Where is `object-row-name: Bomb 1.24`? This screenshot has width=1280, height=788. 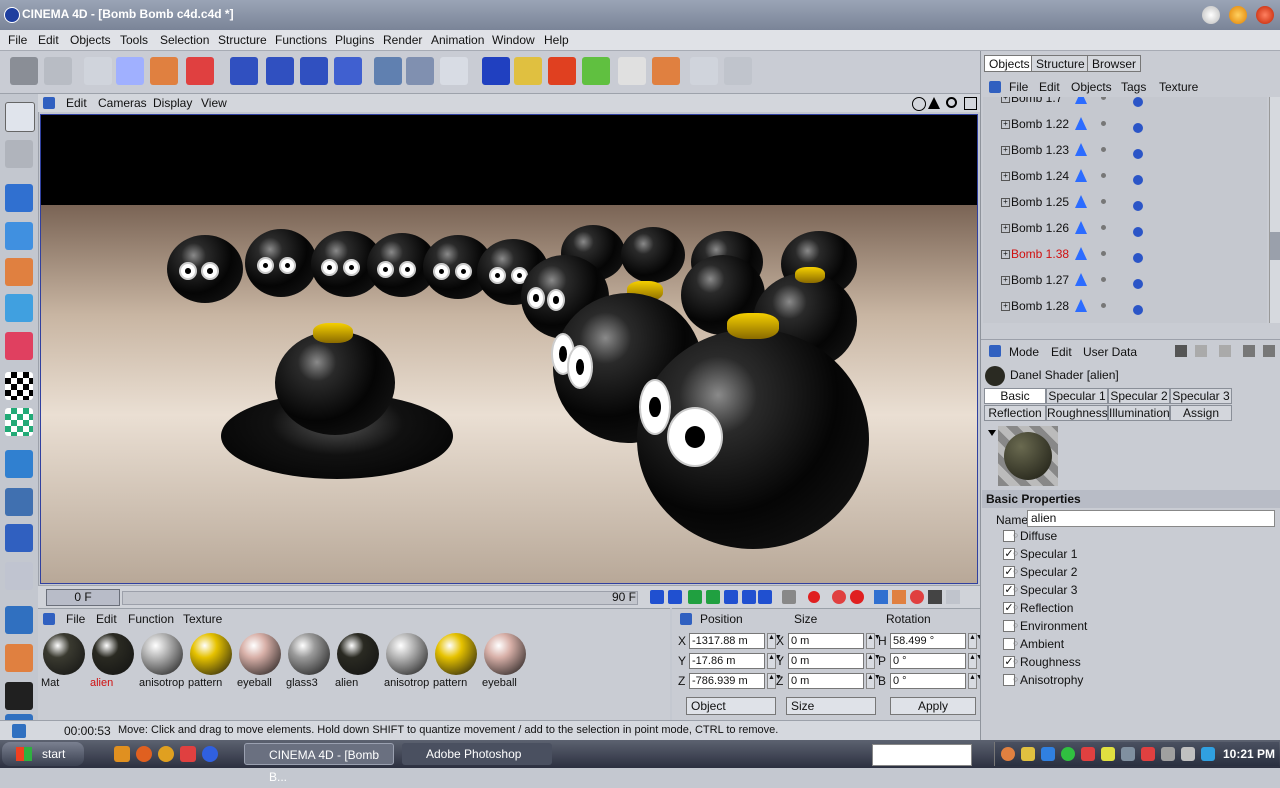 object-row-name: Bomb 1.24 is located at coordinates (1040, 176).